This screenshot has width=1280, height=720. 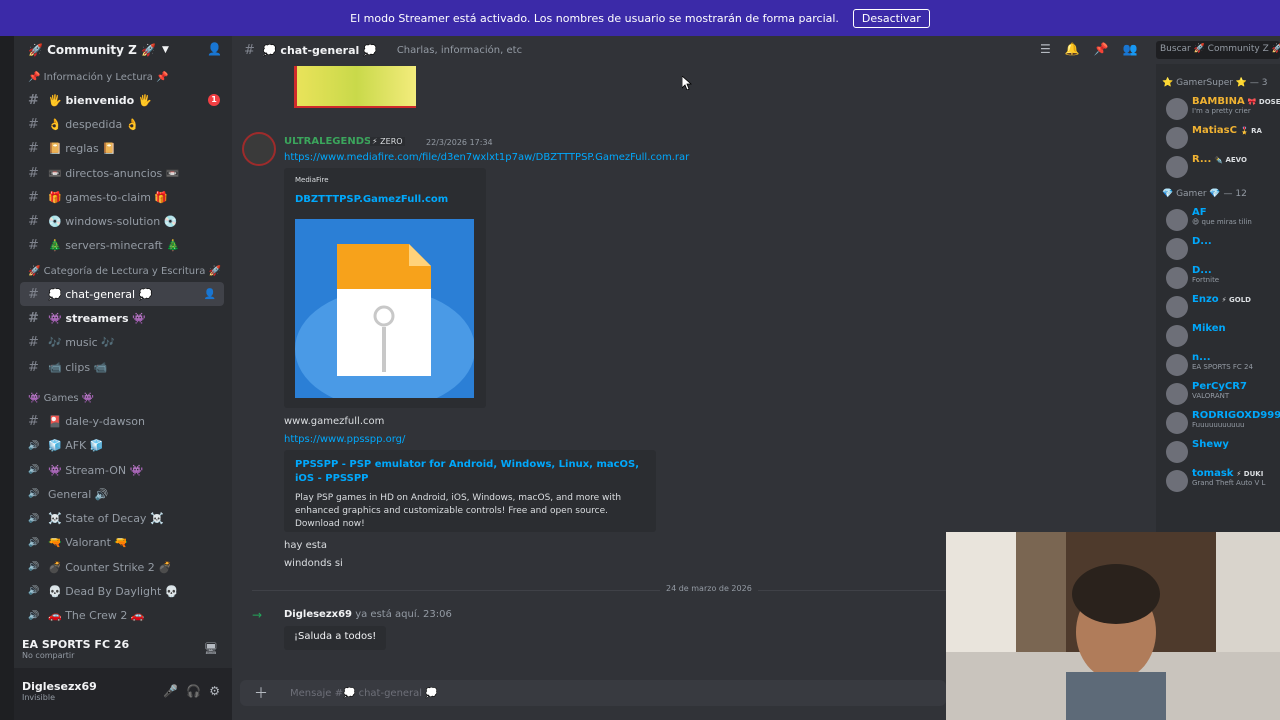 I want to click on image-attachment, so click(x=355, y=87).